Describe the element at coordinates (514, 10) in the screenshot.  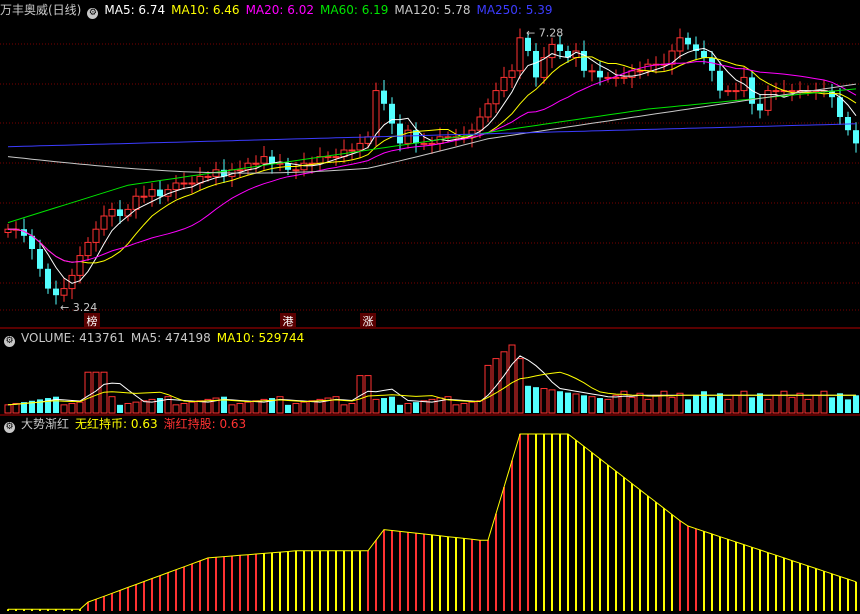
I see `ma-label-5: MA250: 5.39` at that location.